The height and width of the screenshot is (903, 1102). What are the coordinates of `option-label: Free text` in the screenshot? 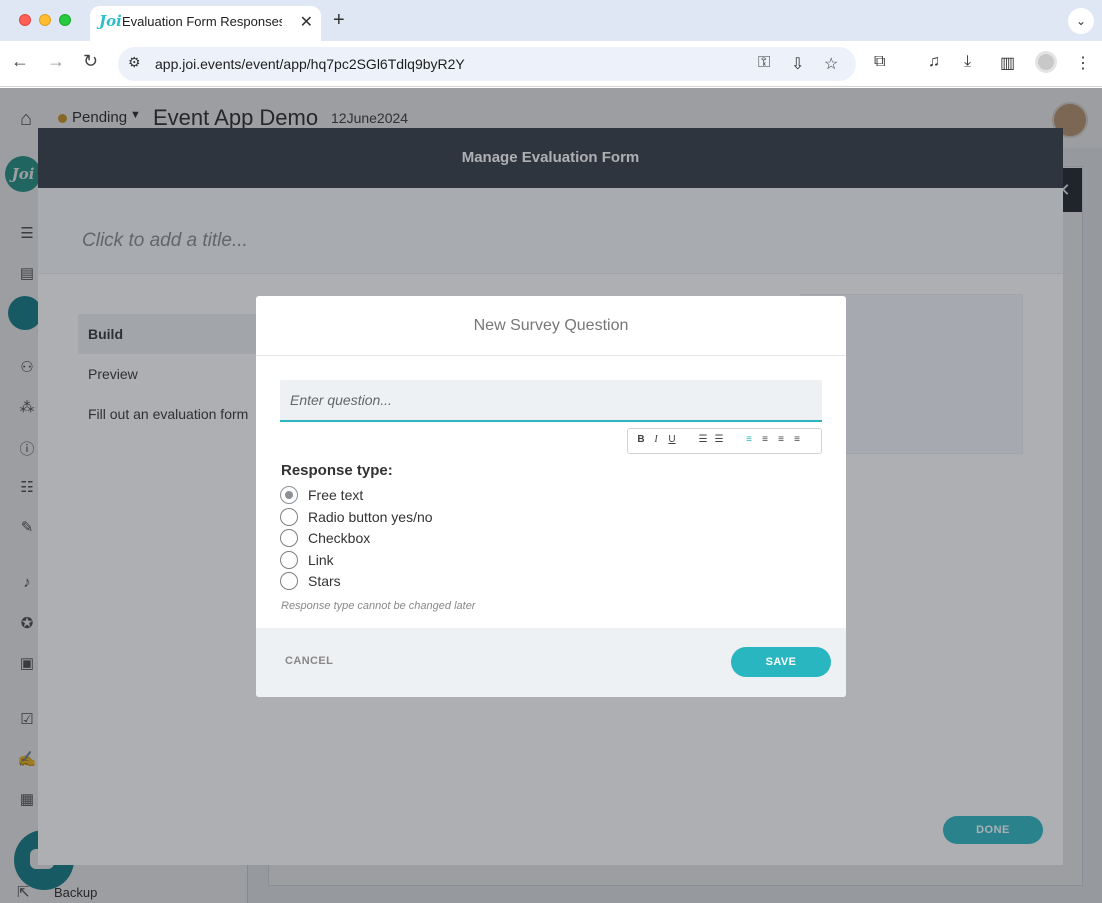 It's located at (336, 495).